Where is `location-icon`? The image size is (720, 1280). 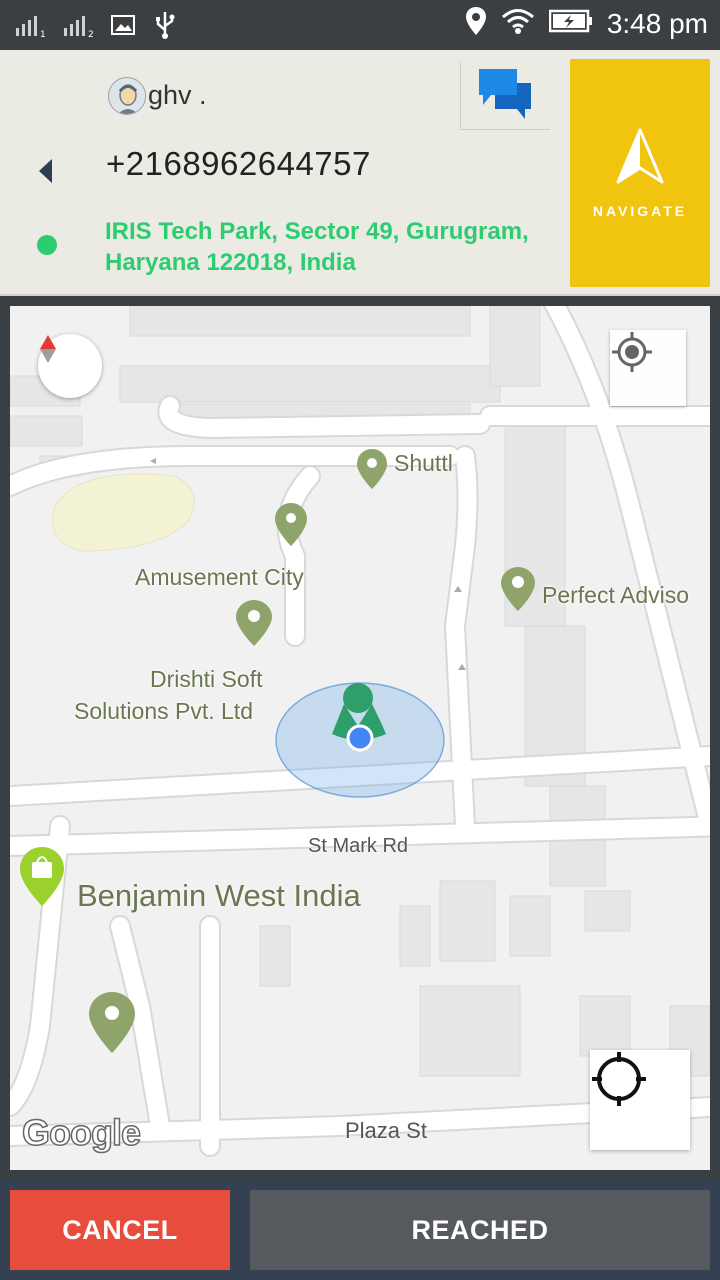
location-icon is located at coordinates (476, 23).